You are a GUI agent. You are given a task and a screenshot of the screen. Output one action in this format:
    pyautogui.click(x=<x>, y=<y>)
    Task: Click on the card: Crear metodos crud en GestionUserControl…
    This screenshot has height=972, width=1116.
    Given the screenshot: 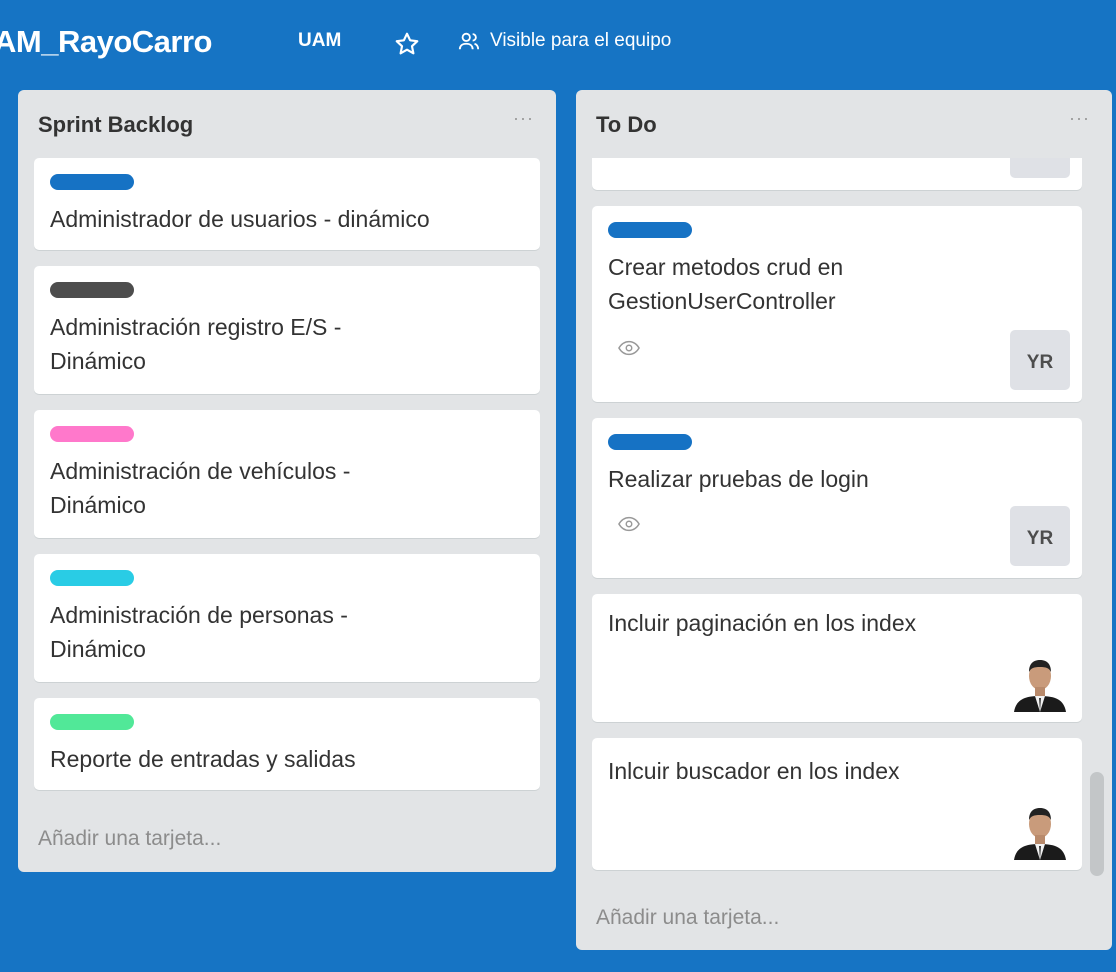 What is the action you would take?
    pyautogui.click(x=837, y=304)
    